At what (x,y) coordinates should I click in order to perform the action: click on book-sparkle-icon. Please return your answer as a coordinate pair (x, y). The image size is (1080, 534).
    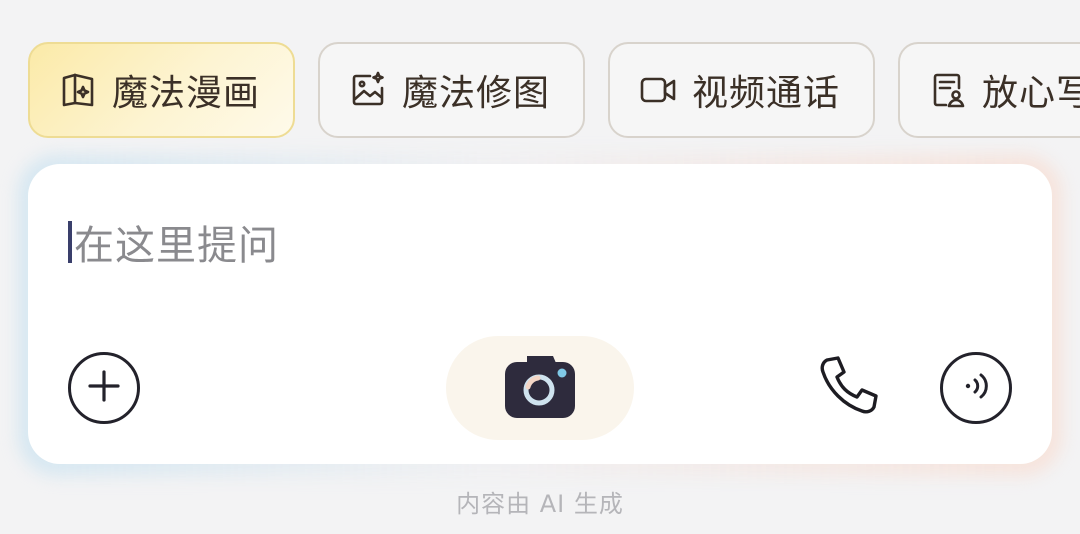
    Looking at the image, I should click on (78, 90).